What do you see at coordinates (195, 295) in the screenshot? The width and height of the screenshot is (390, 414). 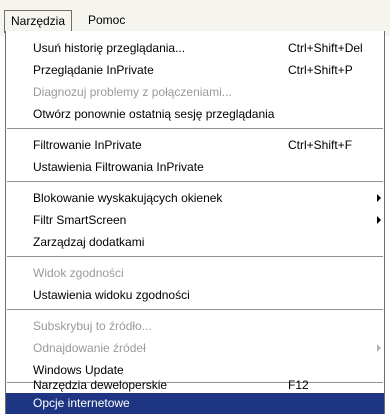 I see `menu-item-compatibility-view-settings: Ustawienia widoku zgodności` at bounding box center [195, 295].